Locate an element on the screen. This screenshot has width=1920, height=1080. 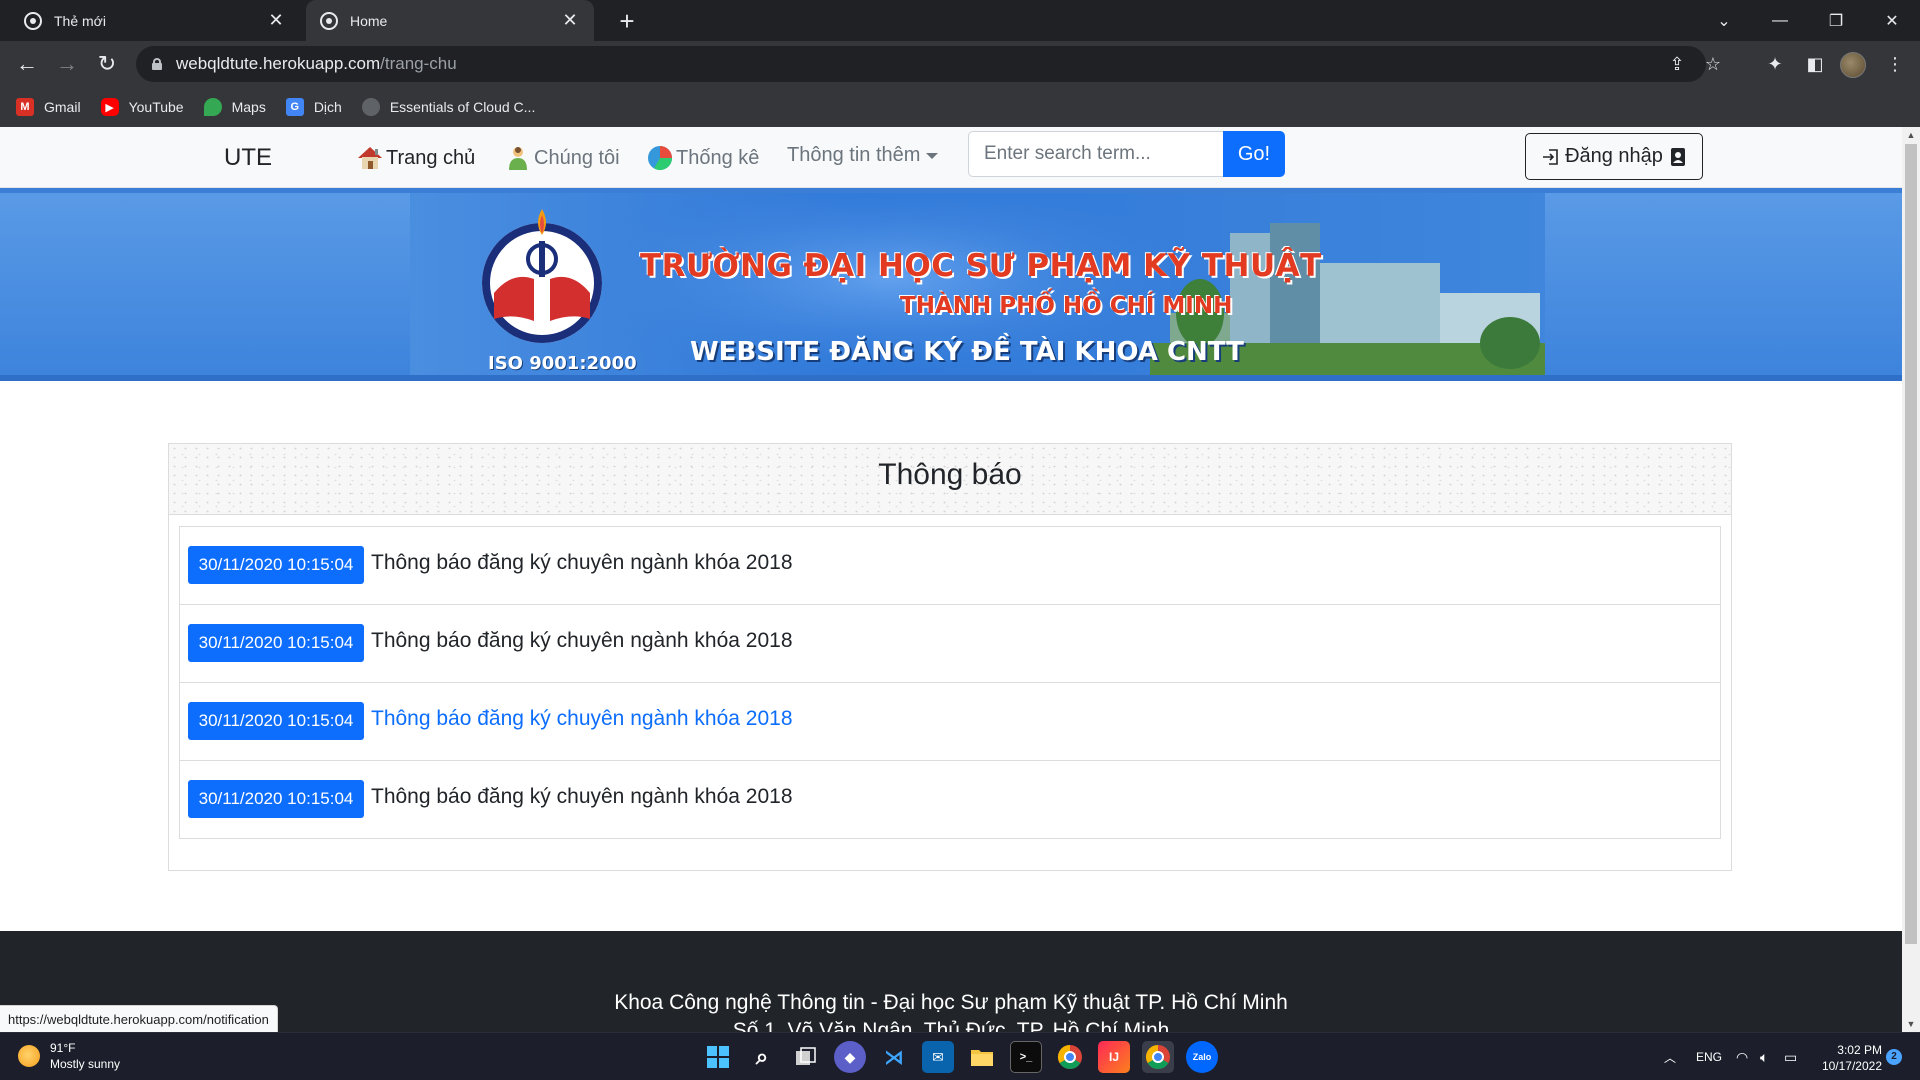
home-icon is located at coordinates (370, 158).